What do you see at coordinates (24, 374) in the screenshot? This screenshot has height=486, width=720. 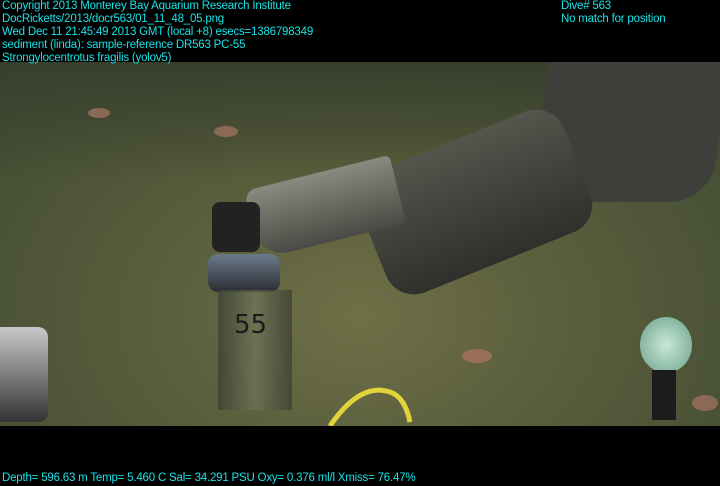 I see `adjacent-core` at bounding box center [24, 374].